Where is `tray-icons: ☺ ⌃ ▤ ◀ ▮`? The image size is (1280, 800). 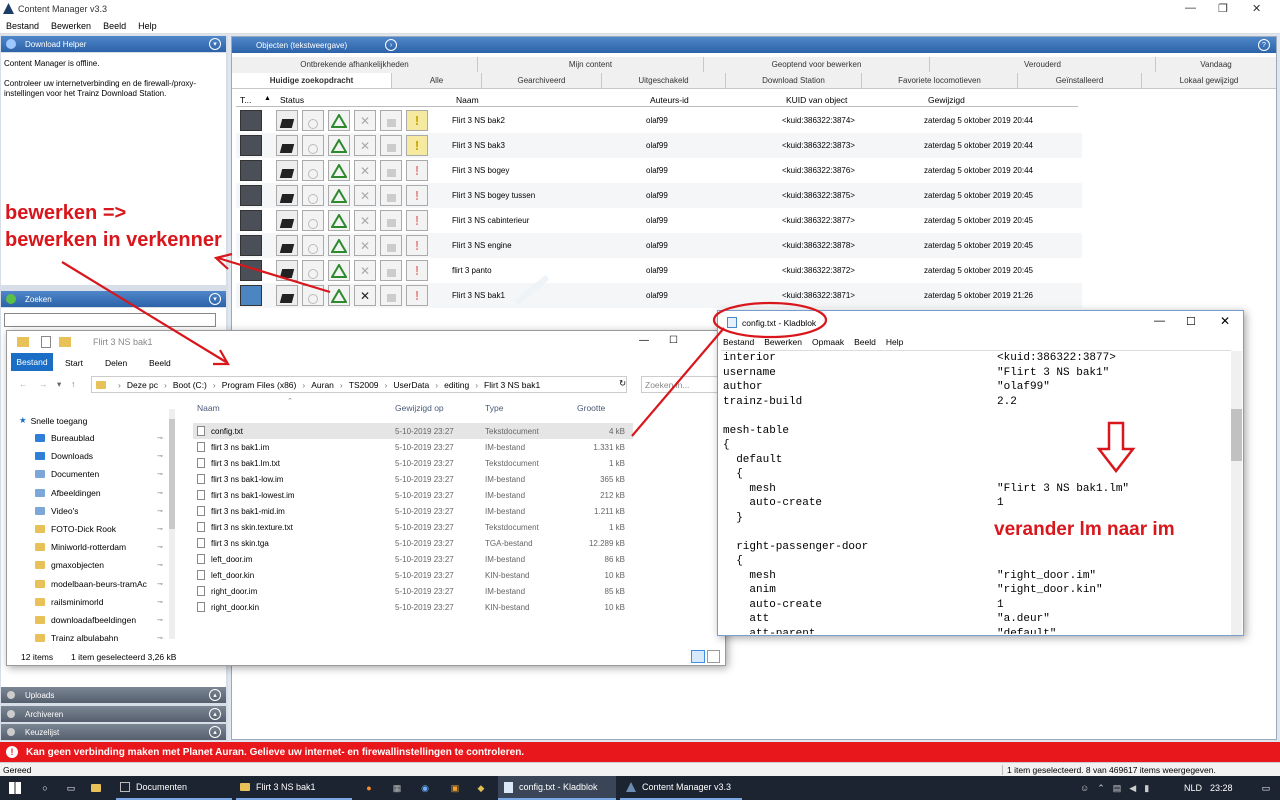 tray-icons: ☺ ⌃ ▤ ◀ ▮ is located at coordinates (1130, 788).